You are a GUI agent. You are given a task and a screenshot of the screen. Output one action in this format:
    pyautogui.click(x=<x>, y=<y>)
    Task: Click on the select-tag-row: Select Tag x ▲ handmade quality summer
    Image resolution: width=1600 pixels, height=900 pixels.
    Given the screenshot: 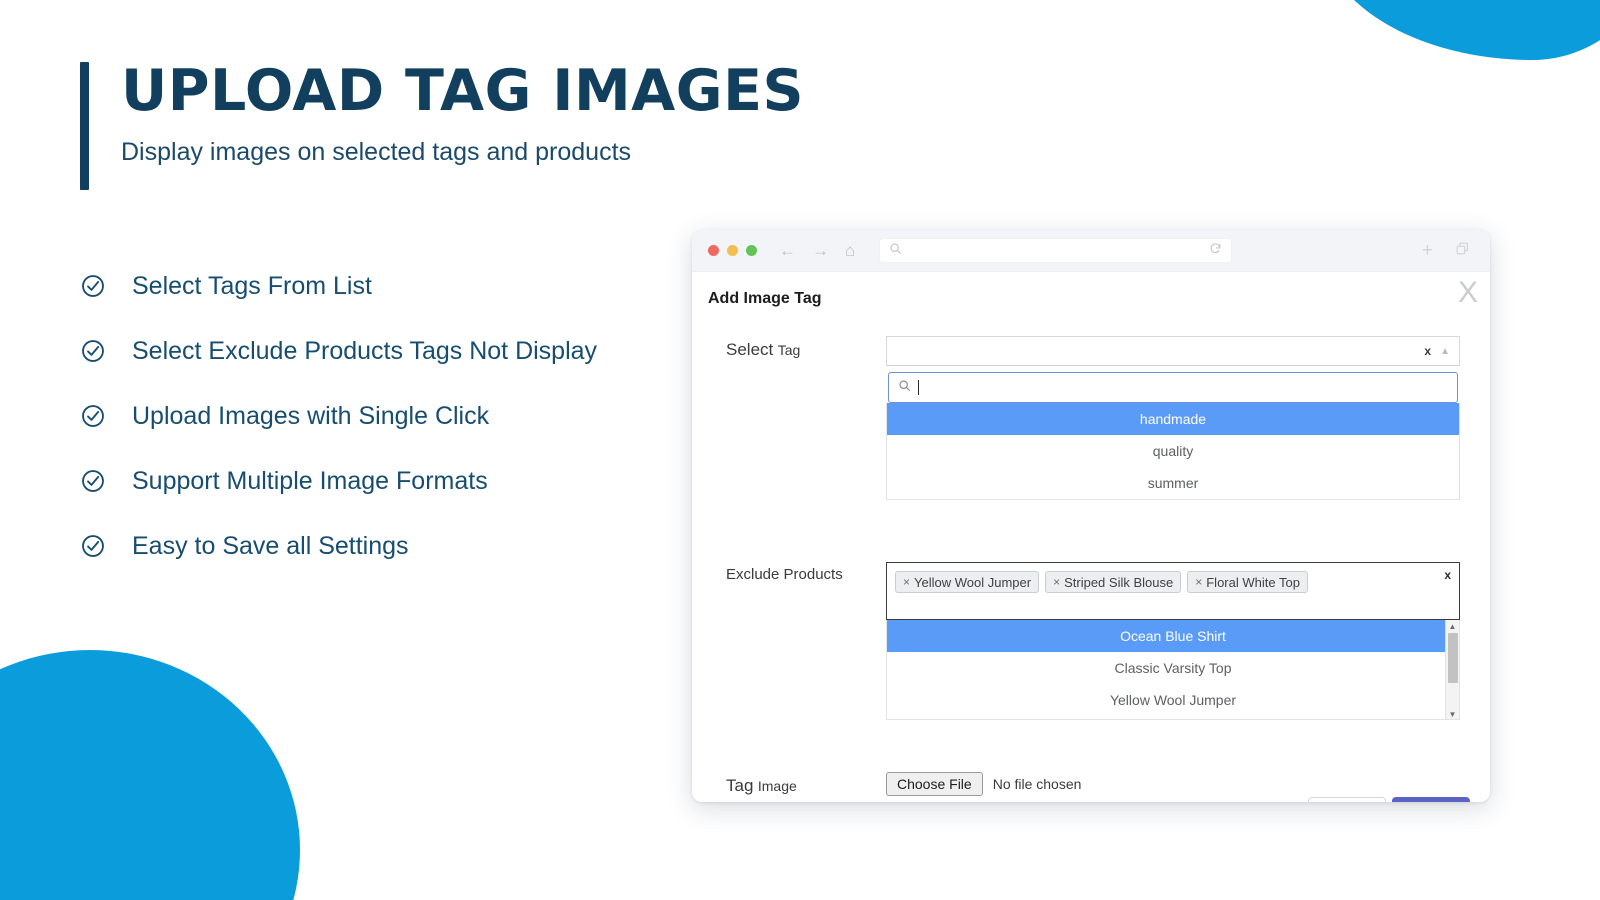 What is the action you would take?
    pyautogui.click(x=1093, y=418)
    